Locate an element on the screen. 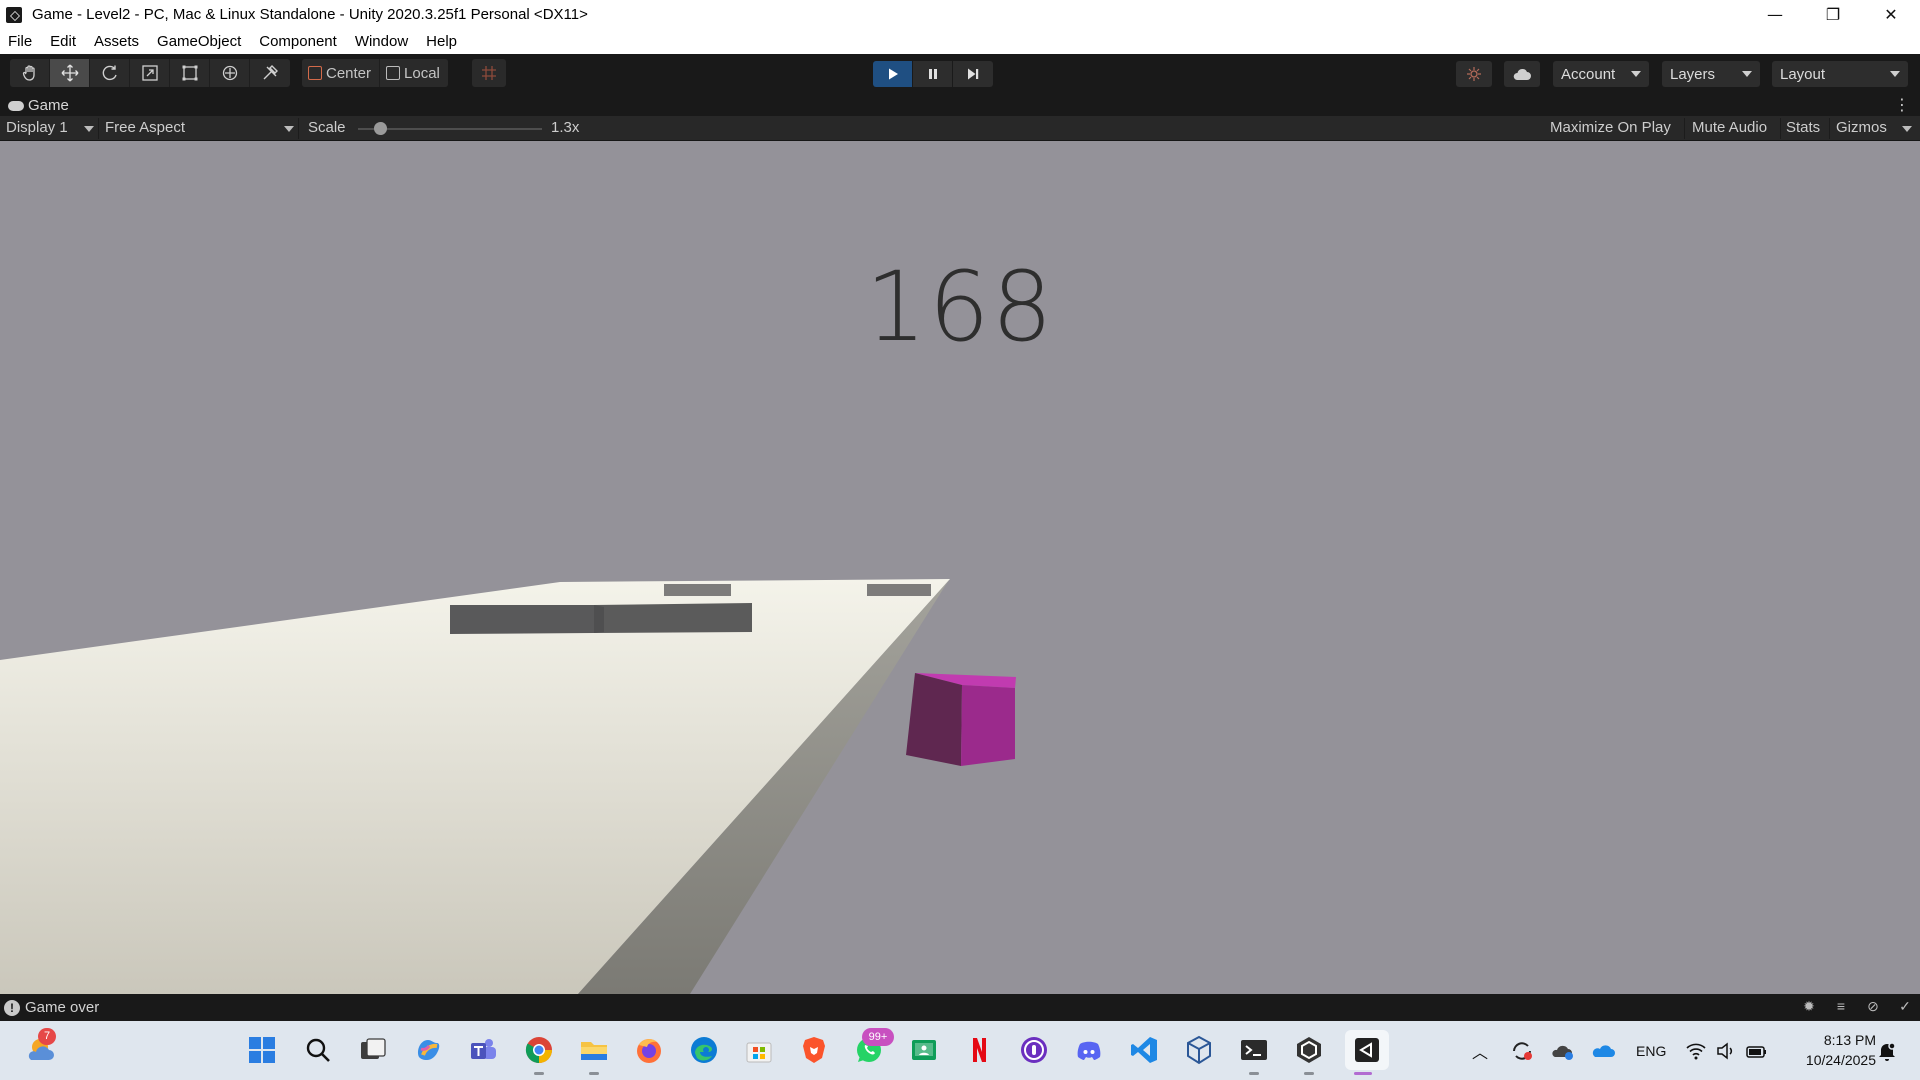 The width and height of the screenshot is (1920, 1080). score-label: 168 is located at coordinates (960, 307).